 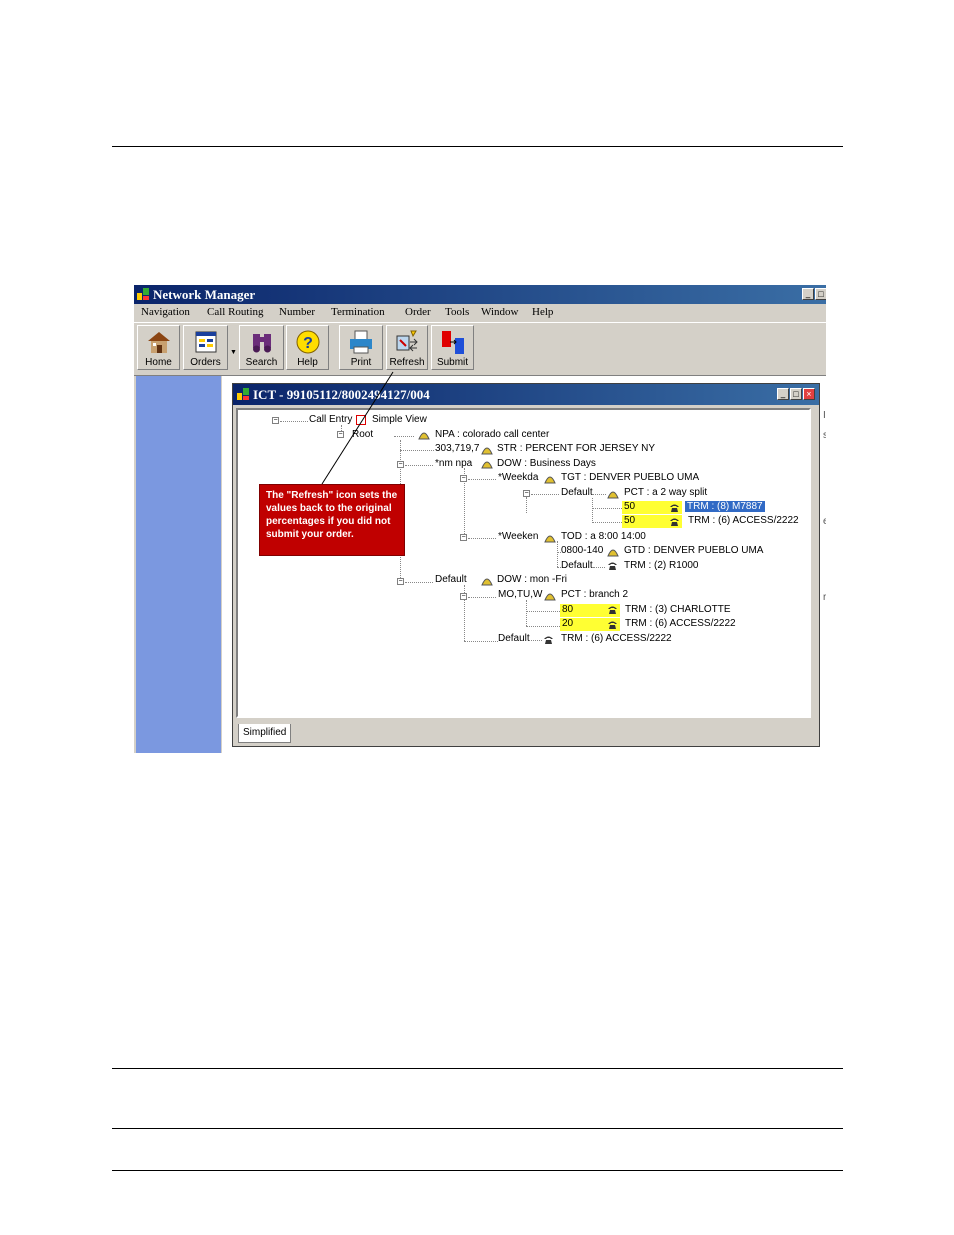 I want to click on menu-call-routing: Call Routing, so click(x=235, y=312).